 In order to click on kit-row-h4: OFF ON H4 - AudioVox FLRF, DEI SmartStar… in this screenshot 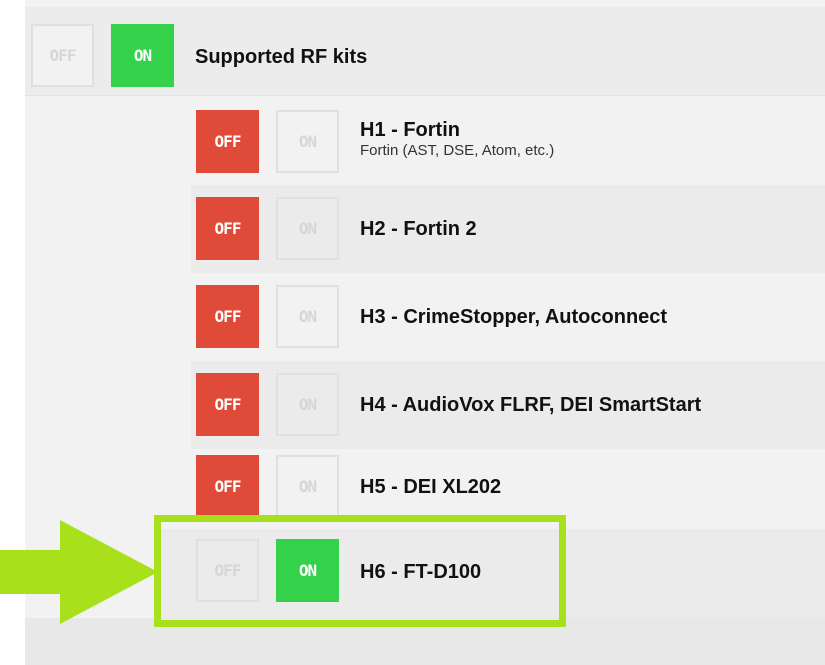, I will do `click(508, 405)`.